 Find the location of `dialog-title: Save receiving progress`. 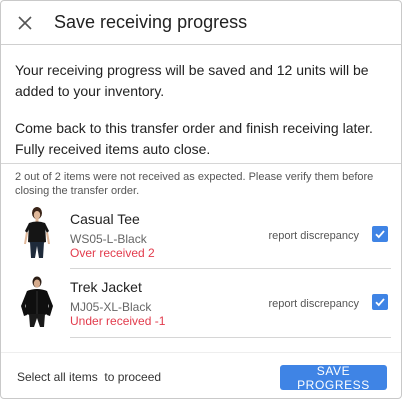

dialog-title: Save receiving progress is located at coordinates (151, 22).